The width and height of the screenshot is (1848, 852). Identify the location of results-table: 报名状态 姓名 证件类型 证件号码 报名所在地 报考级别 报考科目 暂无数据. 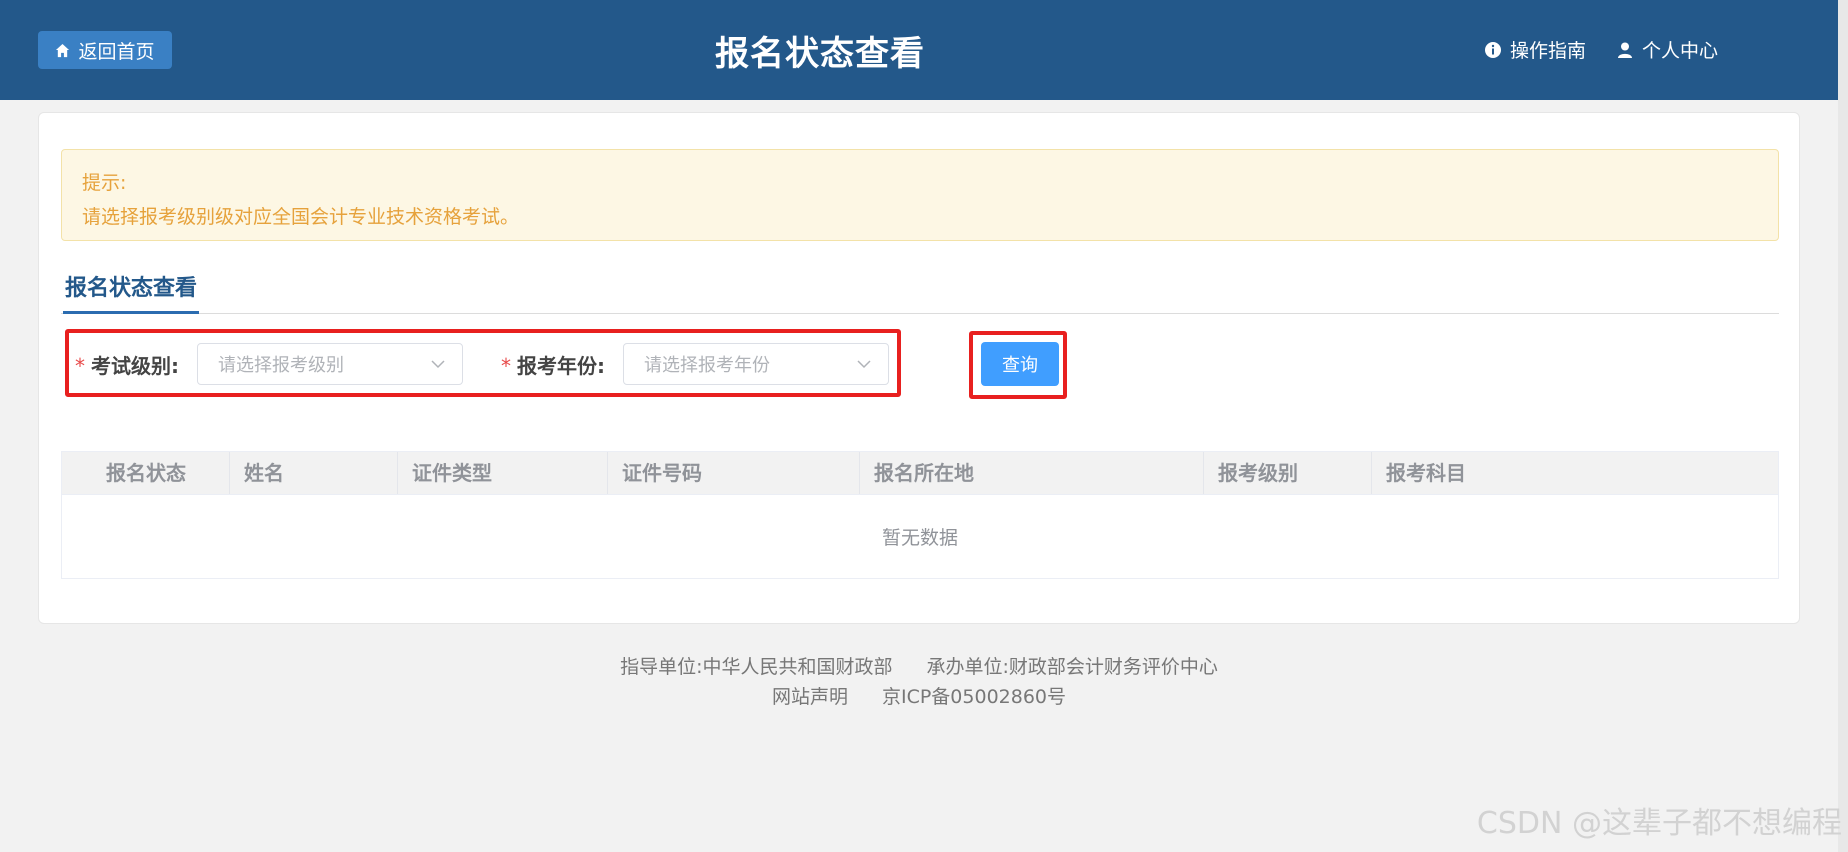
(920, 515).